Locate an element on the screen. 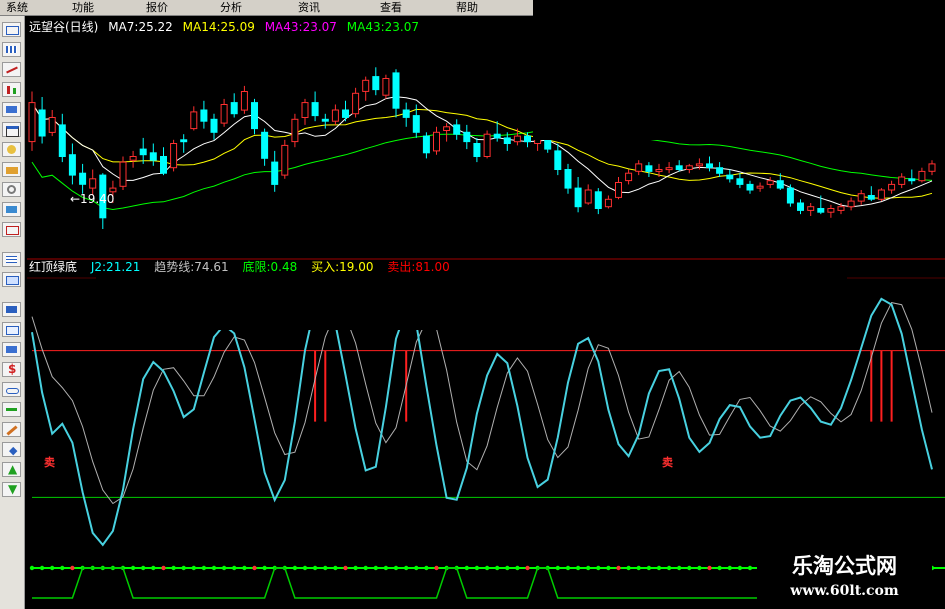  return-icon is located at coordinates (11, 409).